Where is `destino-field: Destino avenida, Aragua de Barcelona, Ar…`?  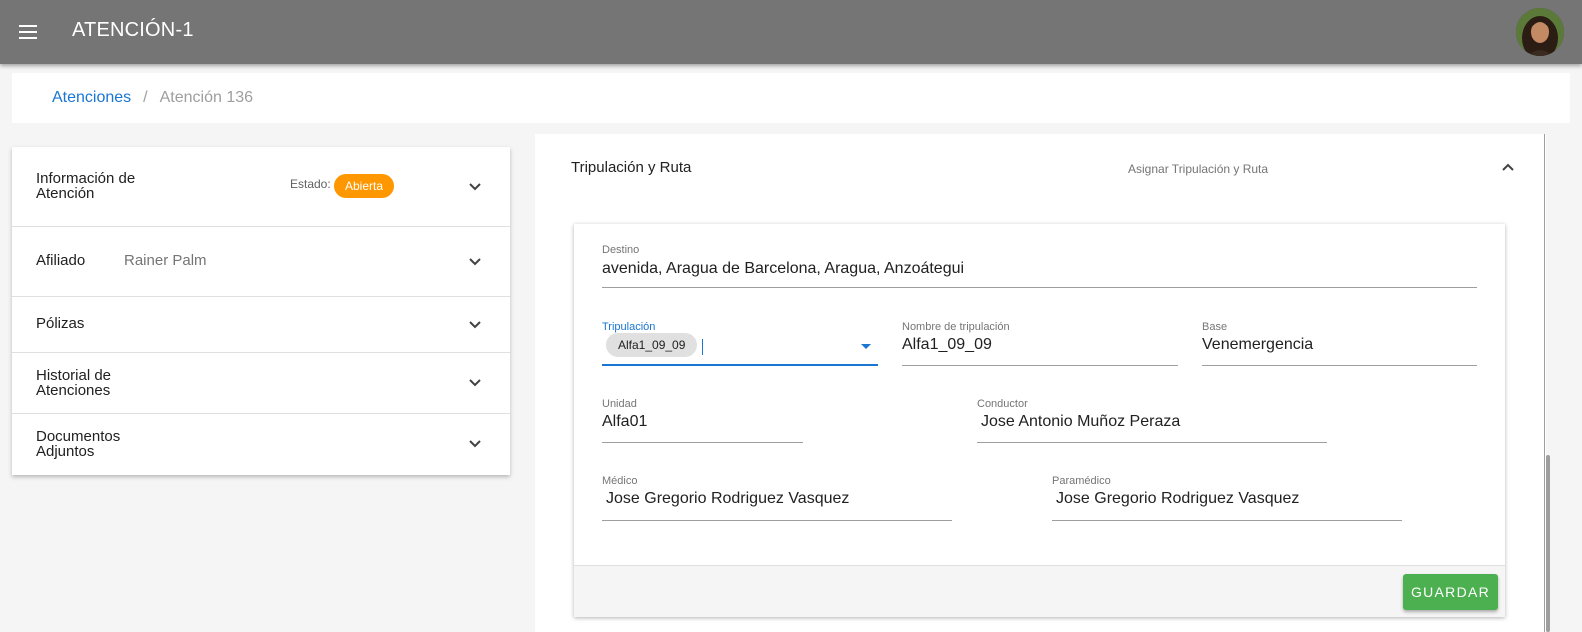 destino-field: Destino avenida, Aragua de Barcelona, Ar… is located at coordinates (1039, 266).